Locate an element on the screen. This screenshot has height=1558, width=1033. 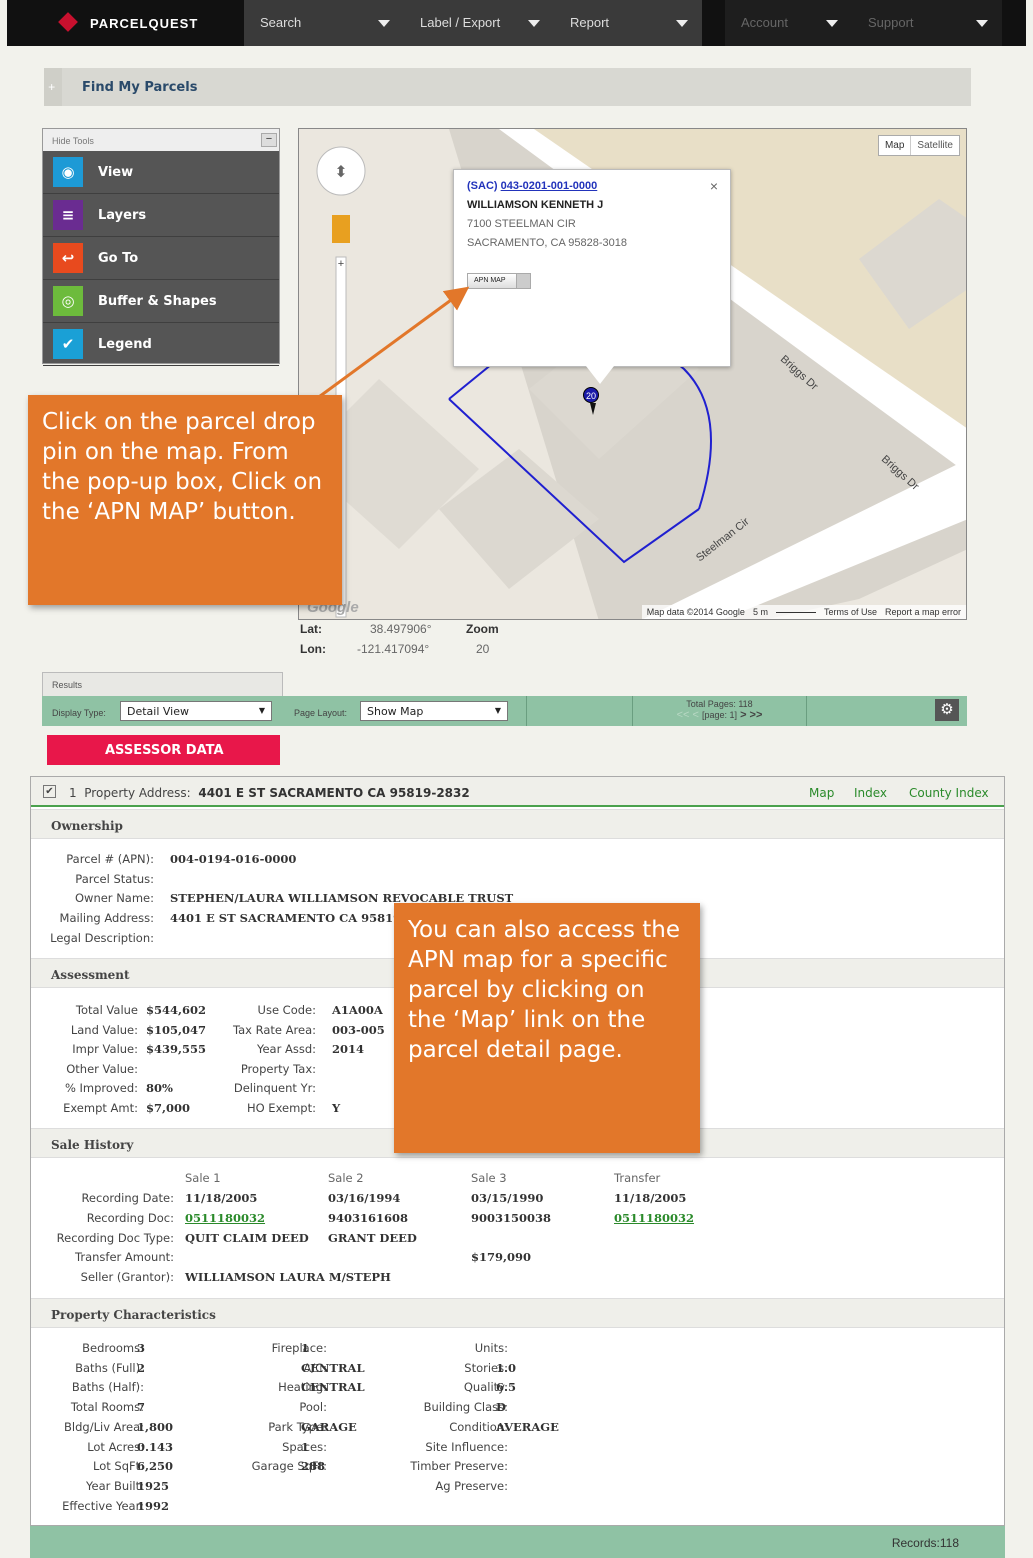
tool-legend: ✔ Legend is located at coordinates (161, 344).